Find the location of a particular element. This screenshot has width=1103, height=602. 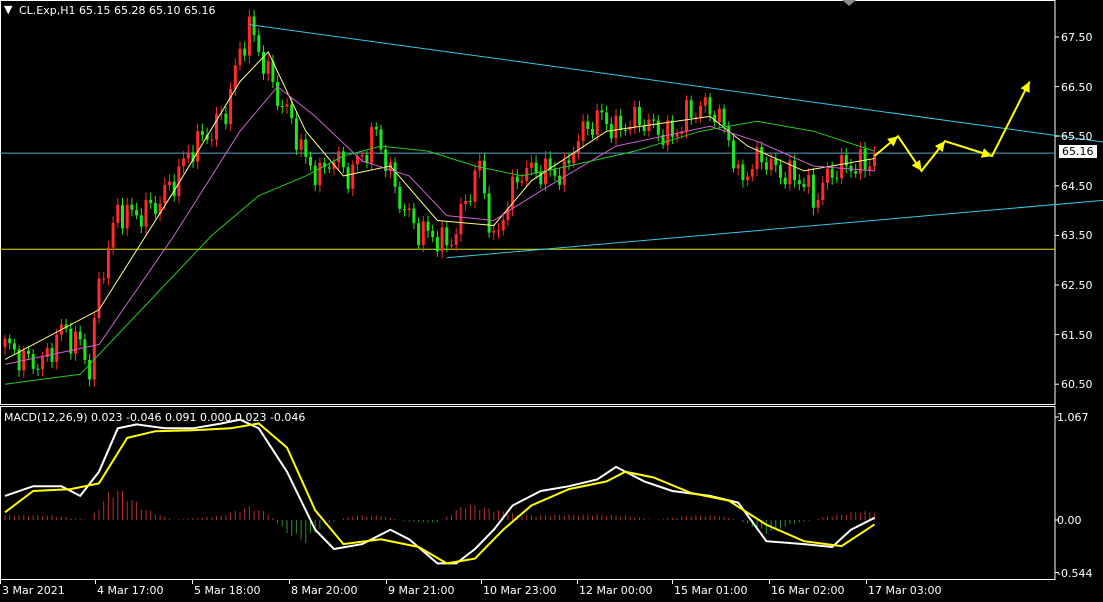

x-tick-label: 17 Mar 03:00 is located at coordinates (905, 590).